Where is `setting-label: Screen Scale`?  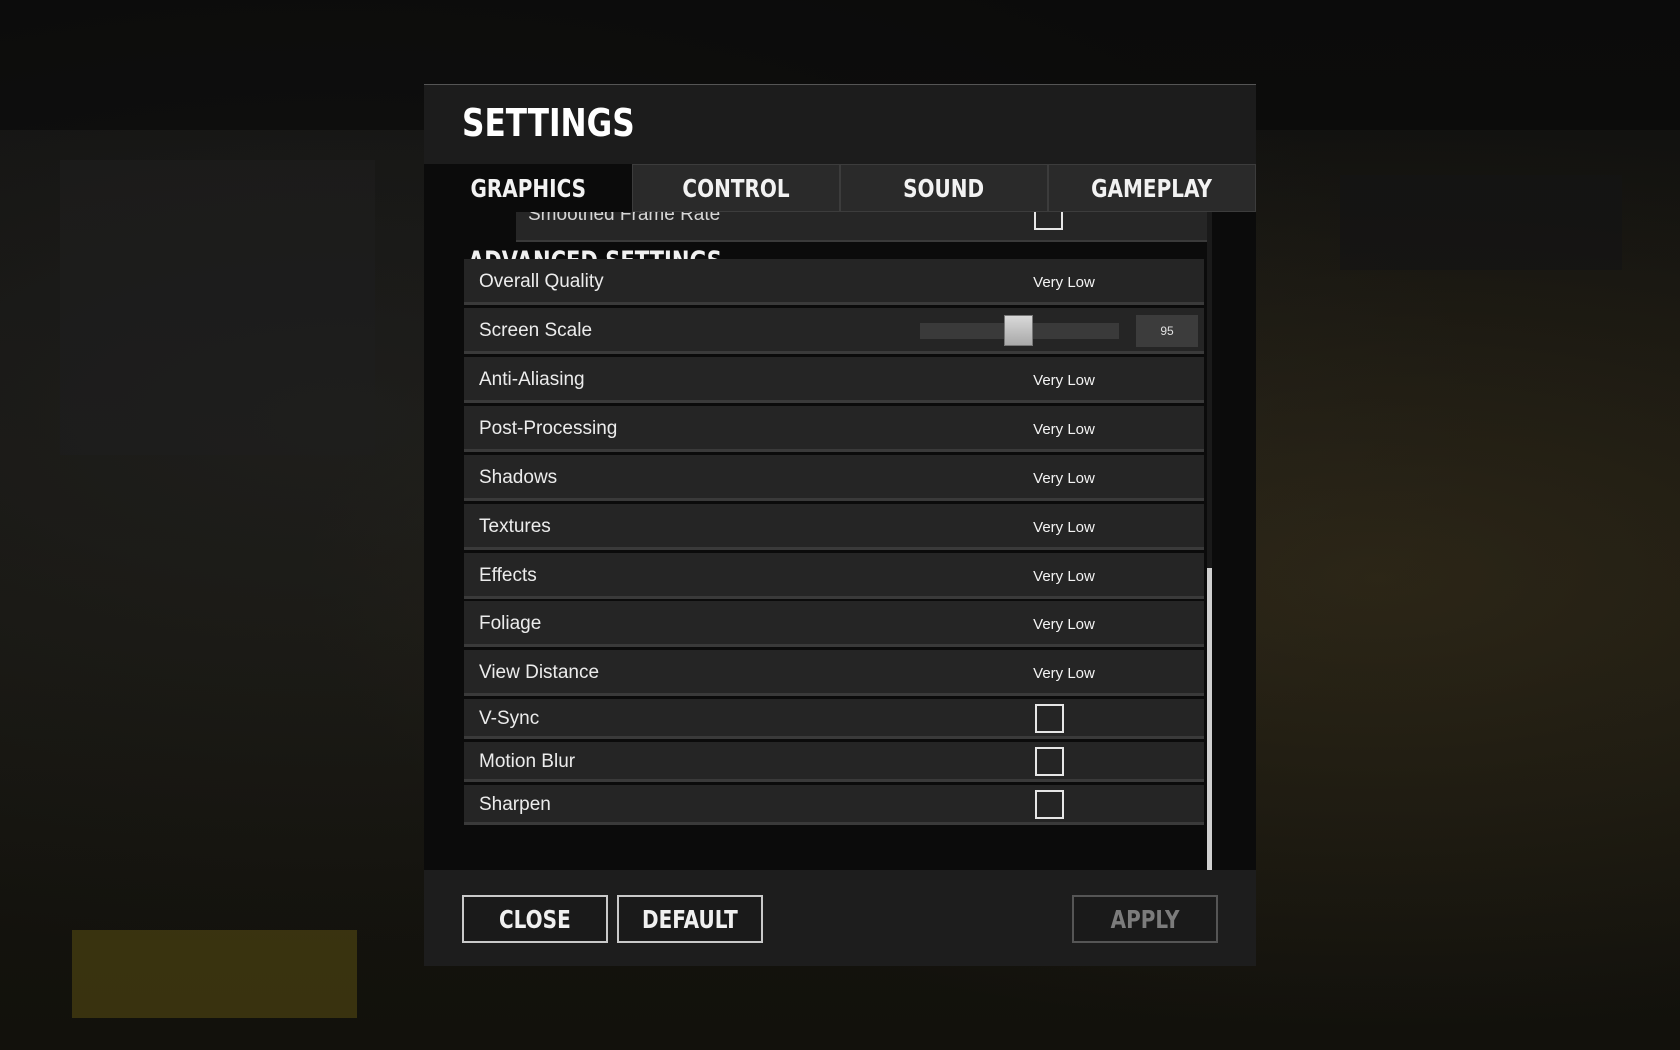 setting-label: Screen Scale is located at coordinates (536, 330).